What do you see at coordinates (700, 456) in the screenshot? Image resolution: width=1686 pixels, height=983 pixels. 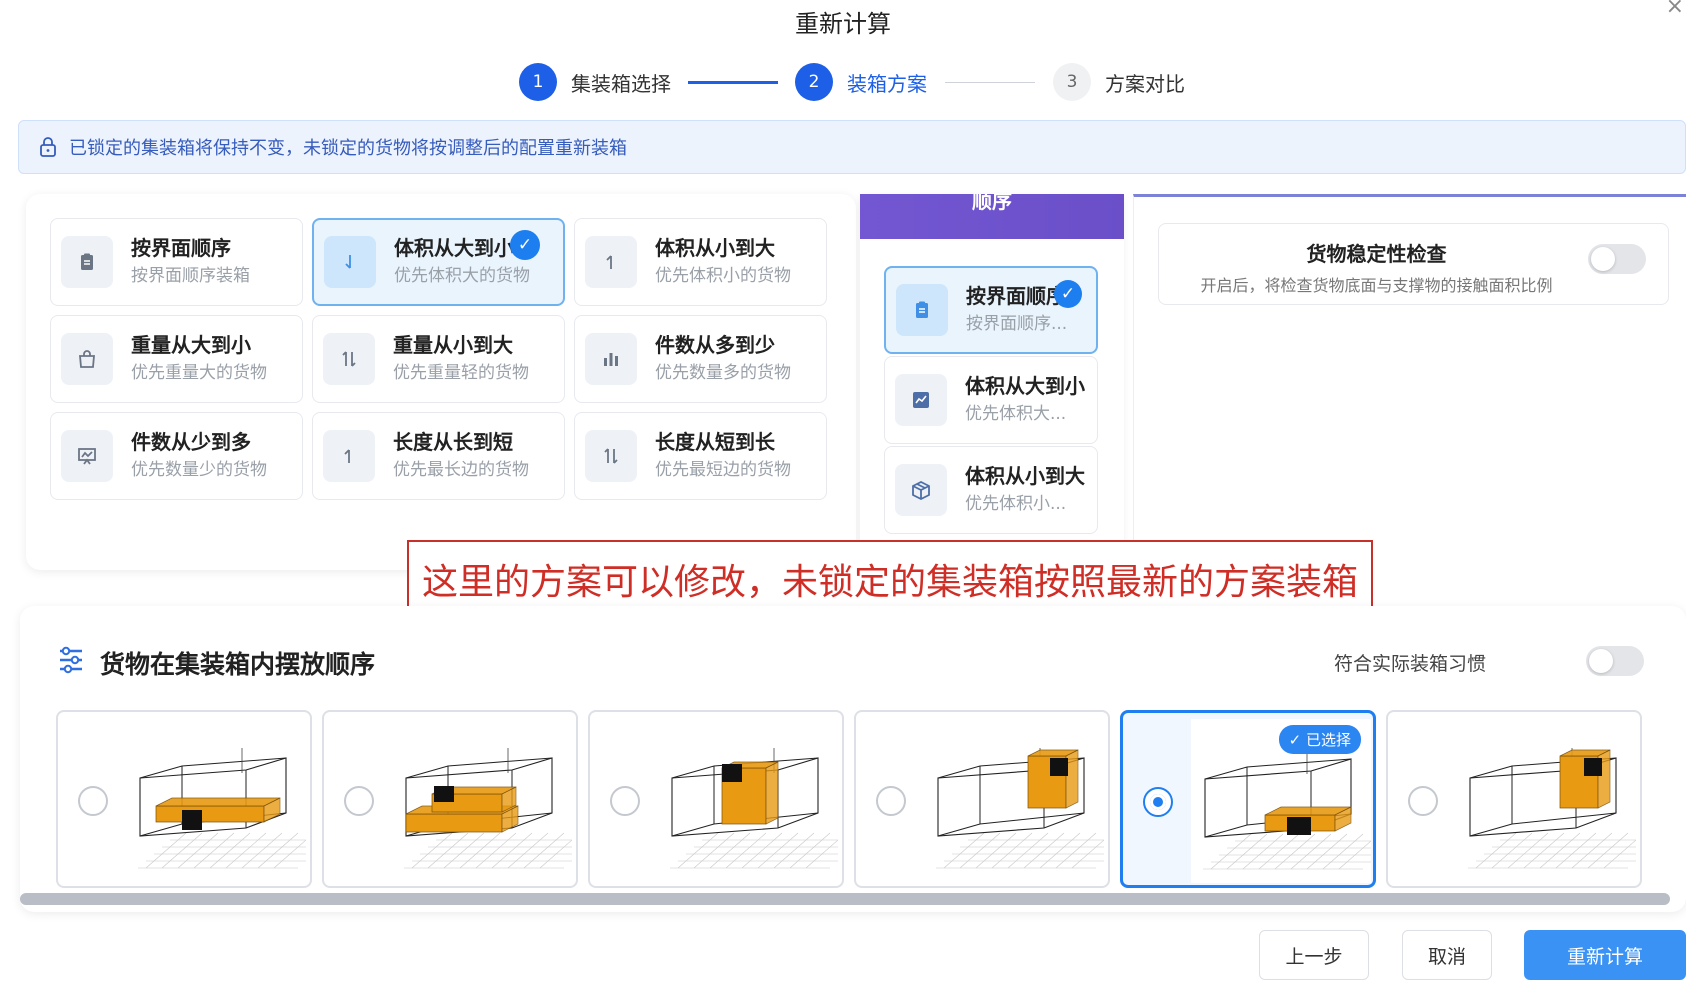 I see `sort-option-card: 长度从短到长优先最短边的货物` at bounding box center [700, 456].